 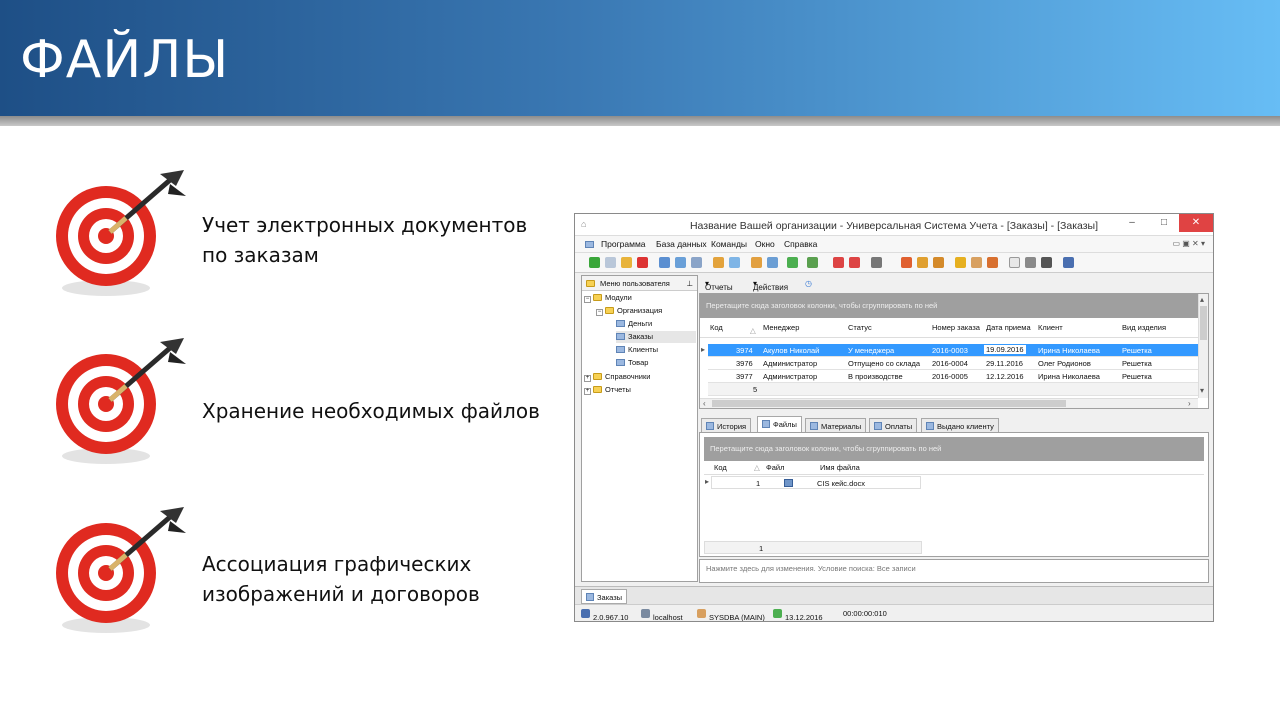 I want to click on chart-icon, so click(x=718, y=262).